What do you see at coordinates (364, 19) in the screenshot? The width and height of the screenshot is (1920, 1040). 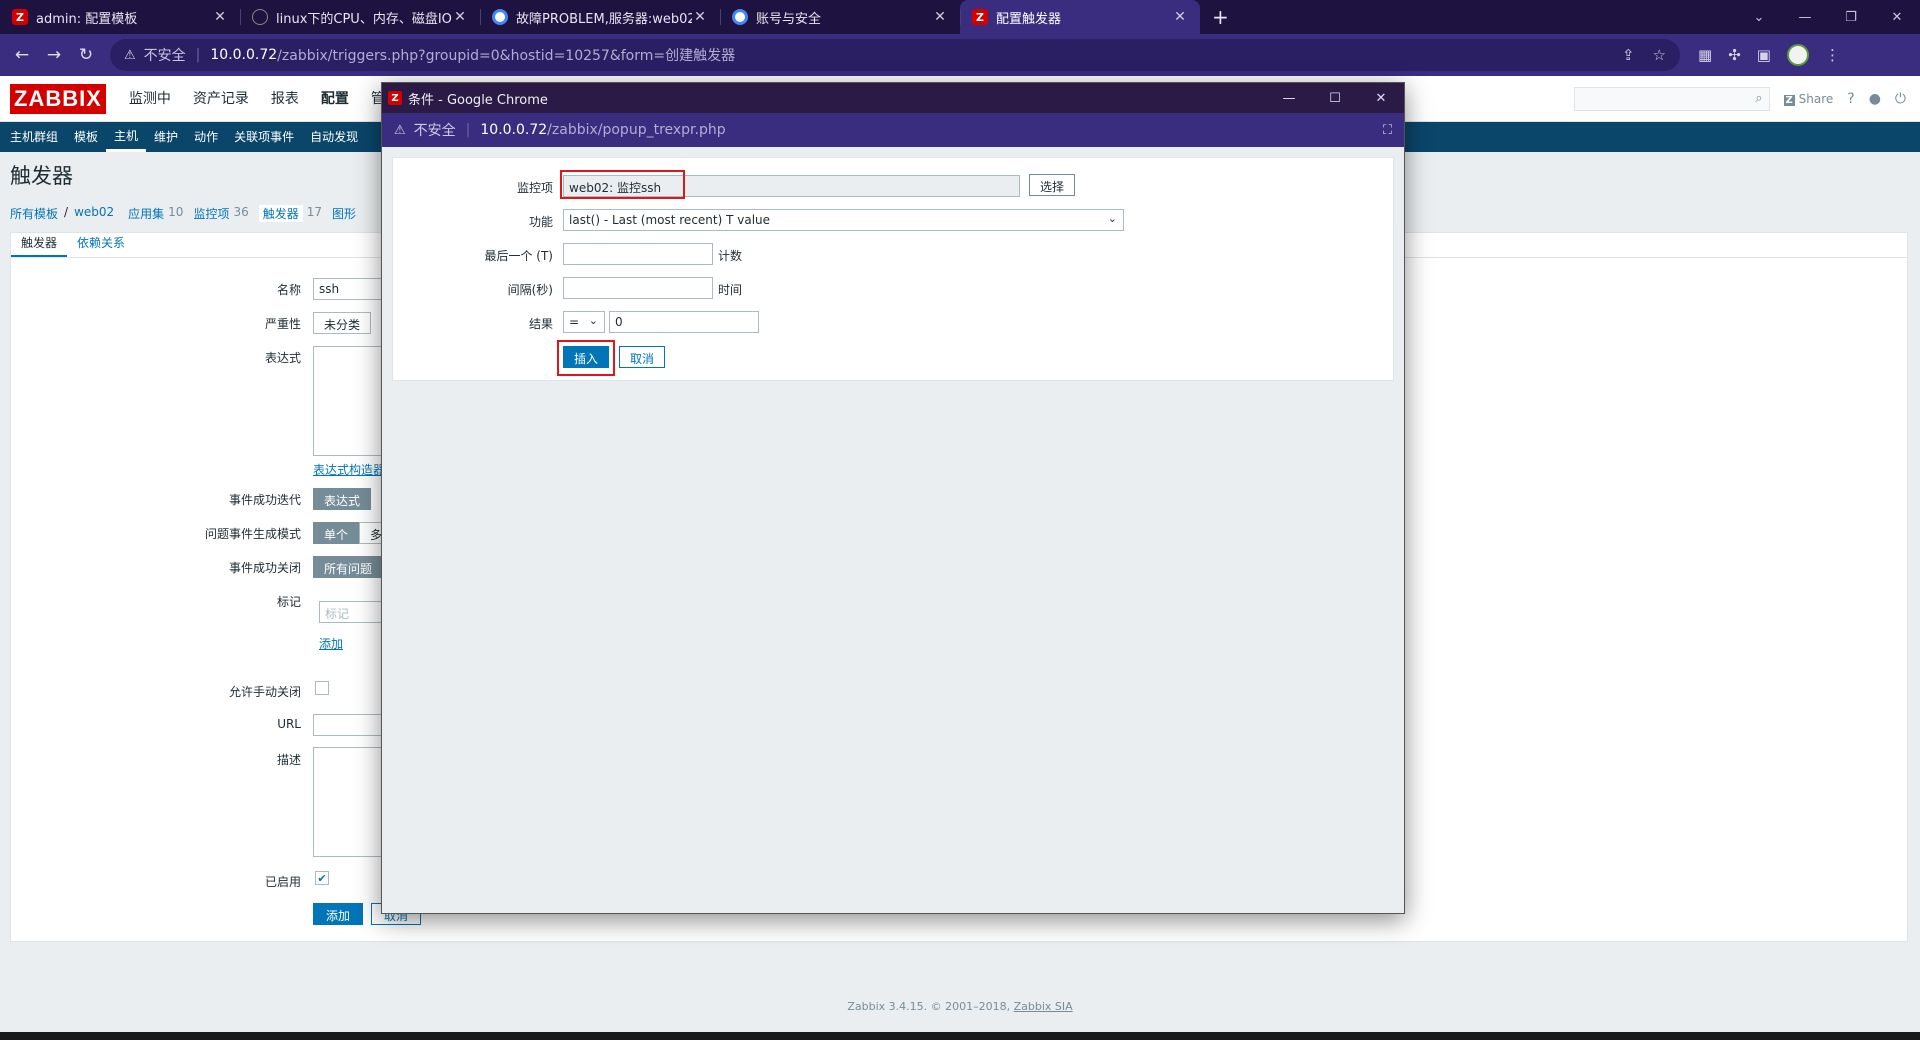 I see `tab-title: linux下的CPU、内存、磁盘IO、` at bounding box center [364, 19].